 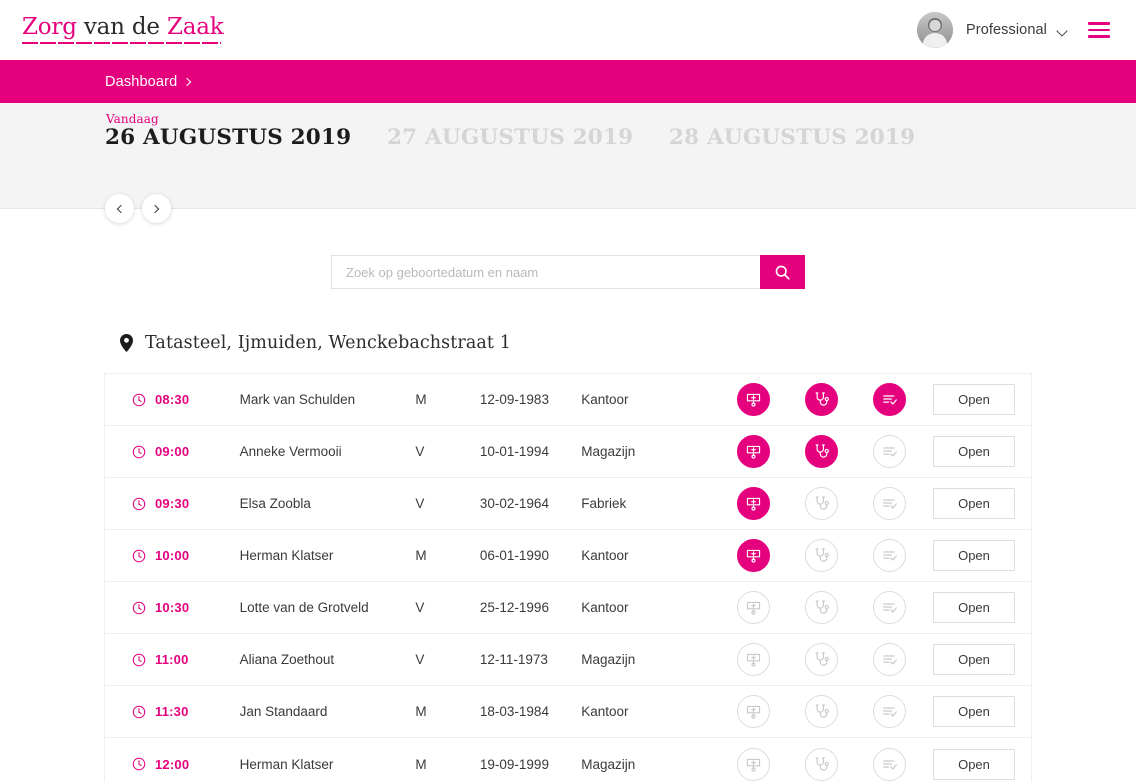 What do you see at coordinates (608, 764) in the screenshot?
I see `patient-department: Magazijn` at bounding box center [608, 764].